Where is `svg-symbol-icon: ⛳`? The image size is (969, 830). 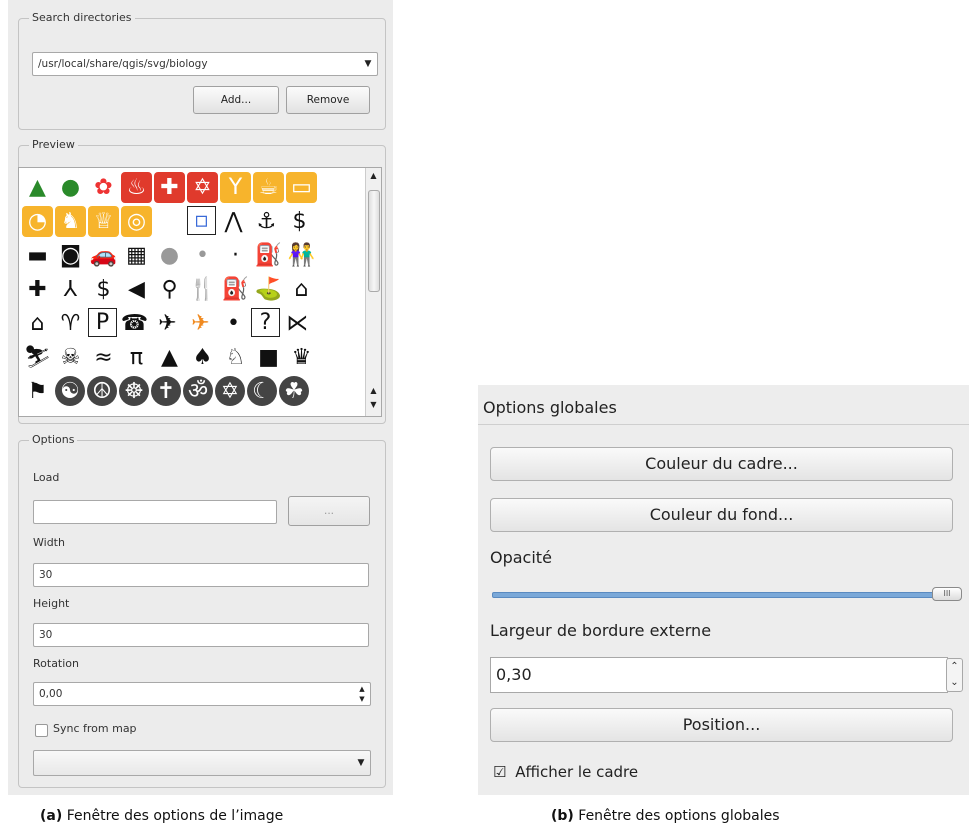
svg-symbol-icon: ⛳ is located at coordinates (268, 289).